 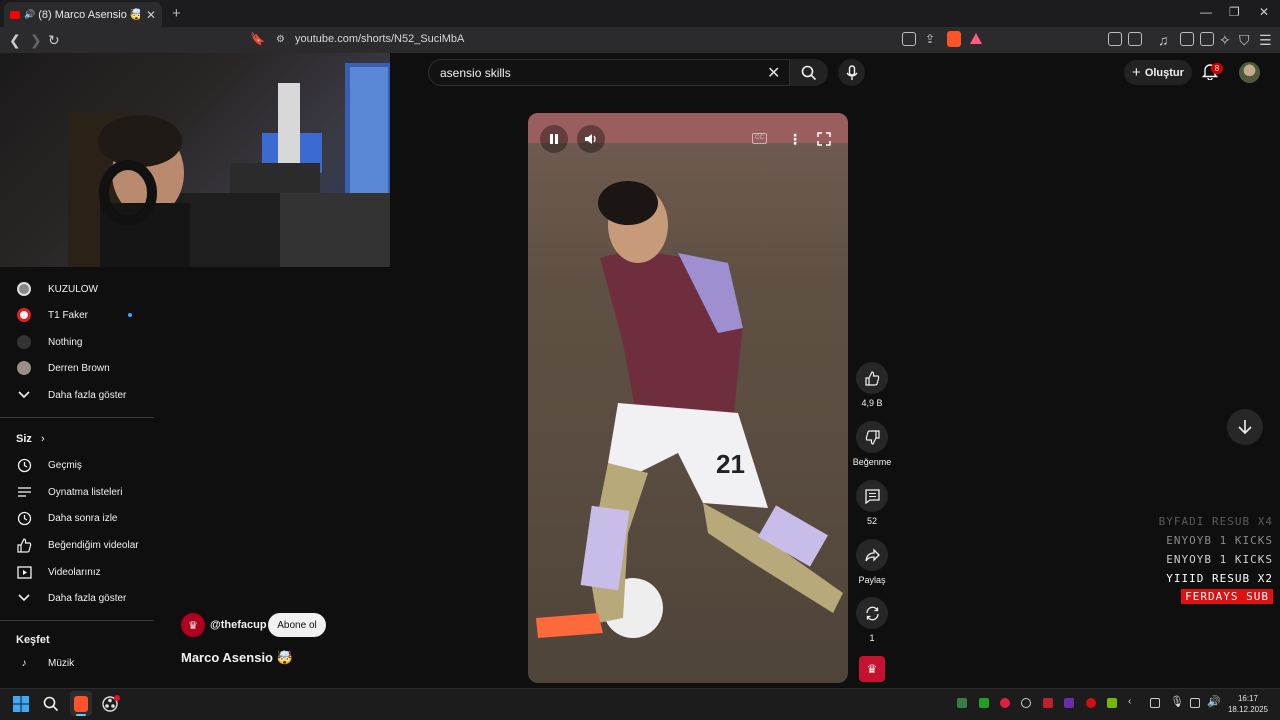 What do you see at coordinates (1158, 72) in the screenshot?
I see `create-button: + Oluştur` at bounding box center [1158, 72].